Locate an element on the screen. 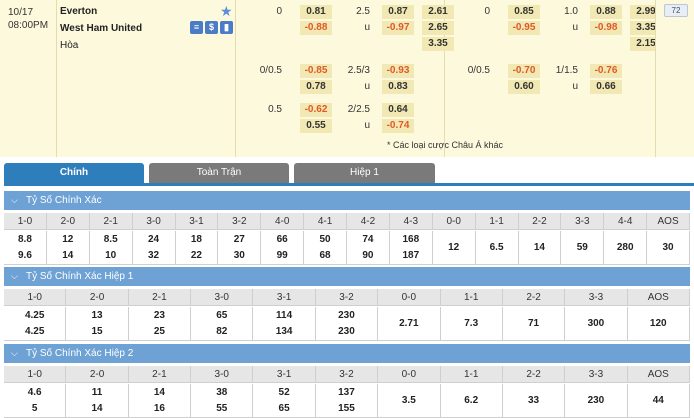 This screenshot has width=694, height=418. tab-first-half: Hiệp 1 is located at coordinates (364, 173).